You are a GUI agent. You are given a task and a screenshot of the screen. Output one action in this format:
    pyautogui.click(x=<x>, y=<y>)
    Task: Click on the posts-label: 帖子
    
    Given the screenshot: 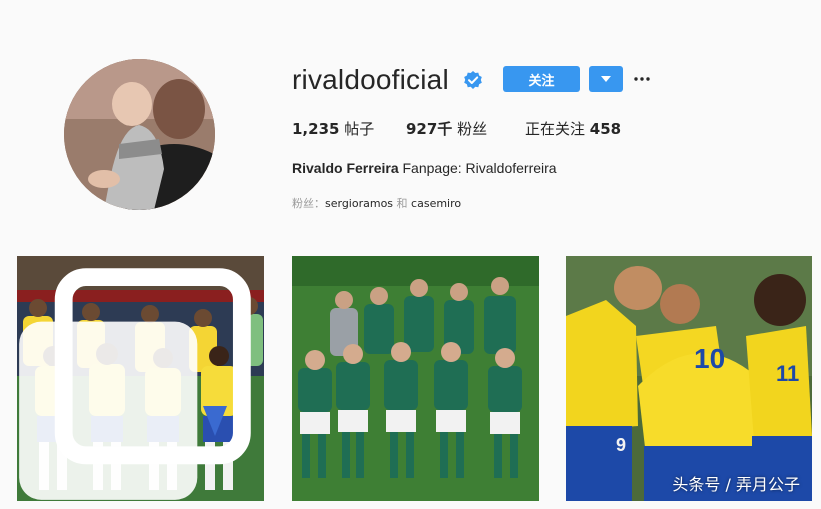 What is the action you would take?
    pyautogui.click(x=359, y=129)
    